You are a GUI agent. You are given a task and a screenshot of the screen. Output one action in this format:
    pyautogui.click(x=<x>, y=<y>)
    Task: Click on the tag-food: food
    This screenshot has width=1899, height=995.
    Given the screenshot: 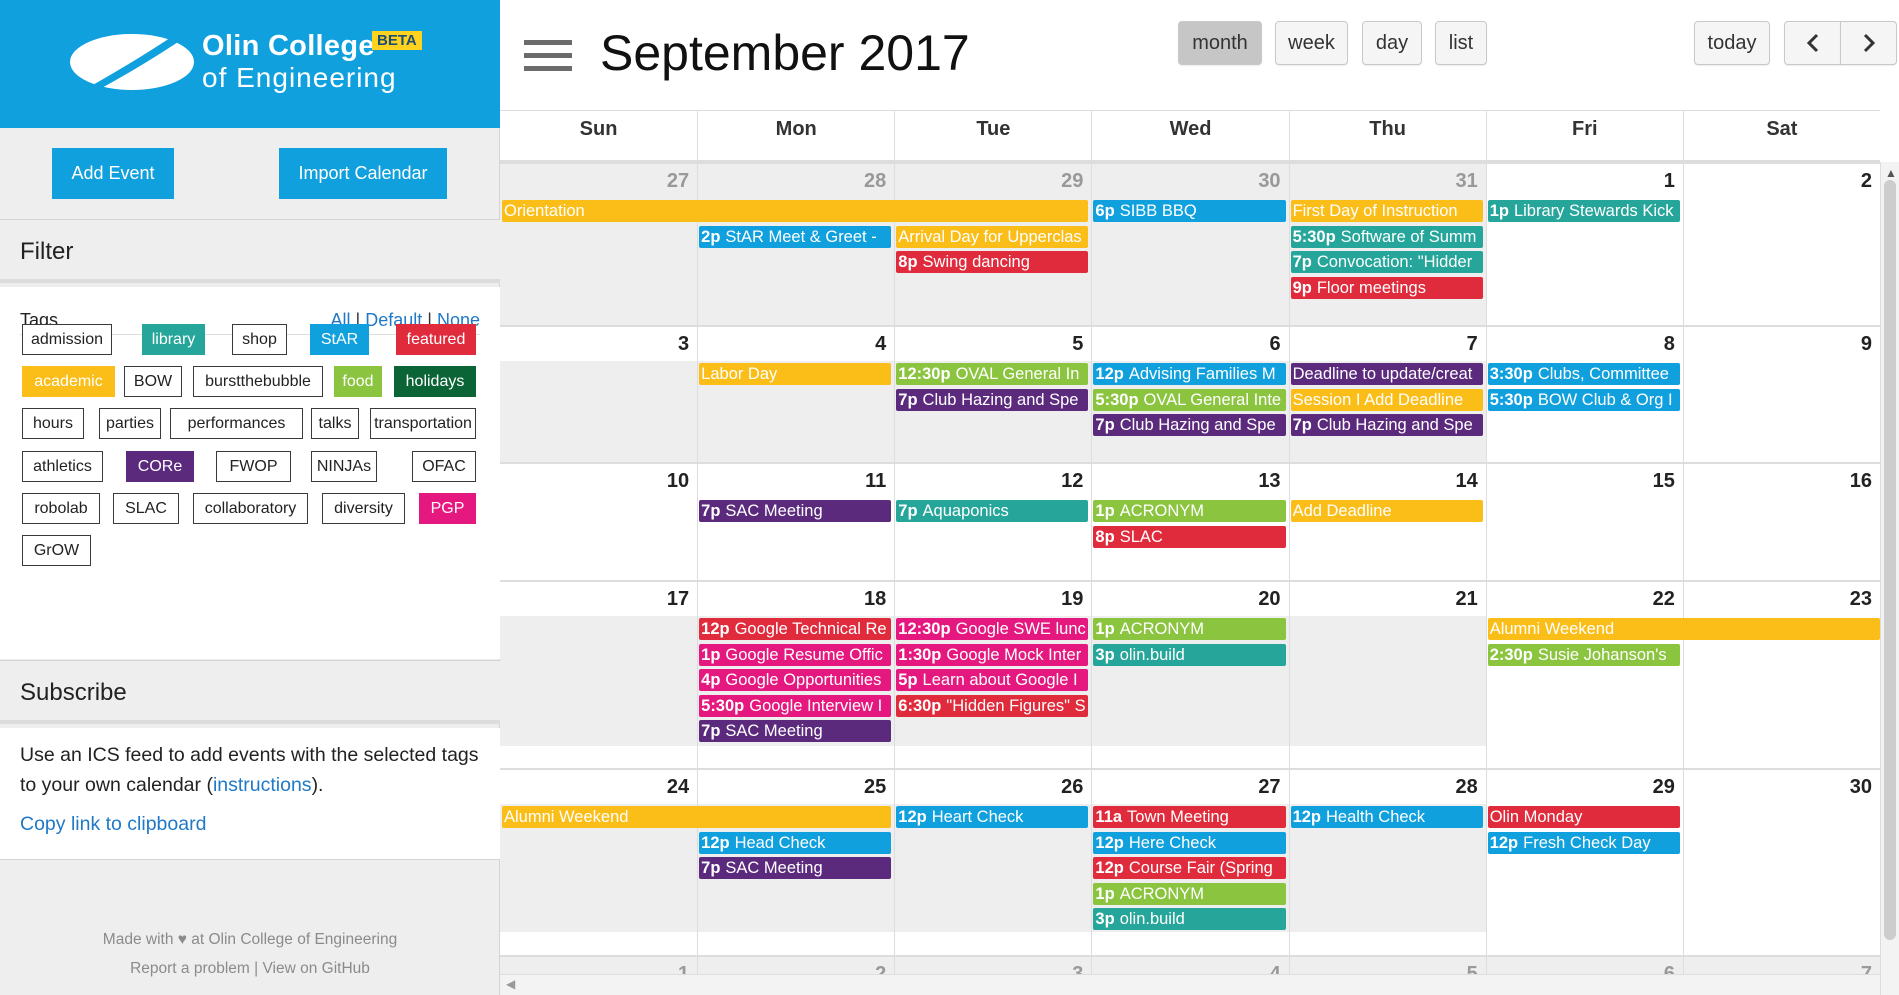 What is the action you would take?
    pyautogui.click(x=358, y=381)
    